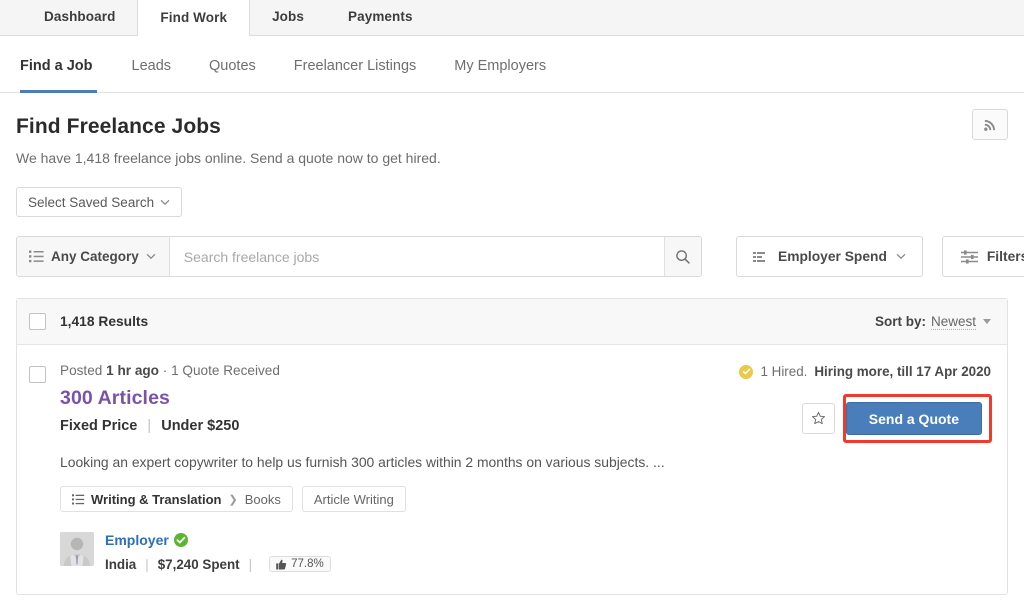 The height and width of the screenshot is (605, 1024). I want to click on avatar, so click(77, 549).